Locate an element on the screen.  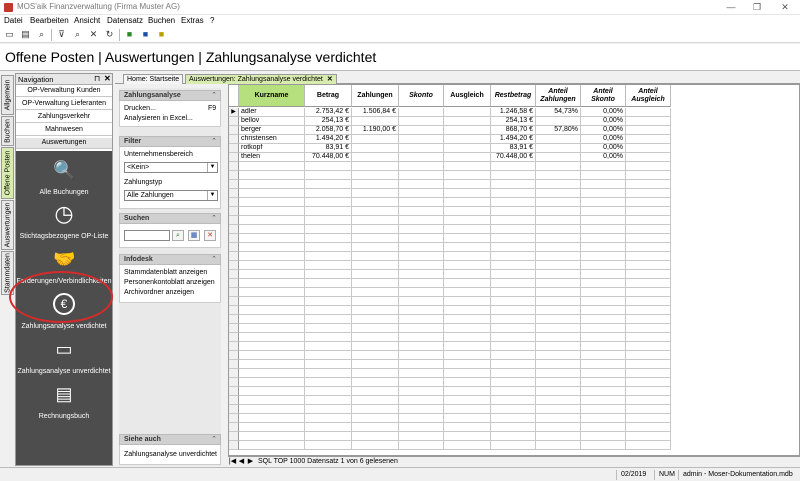
zahlungstyp-select: Alle Zahlungen ▼ is located at coordinates (171, 195).